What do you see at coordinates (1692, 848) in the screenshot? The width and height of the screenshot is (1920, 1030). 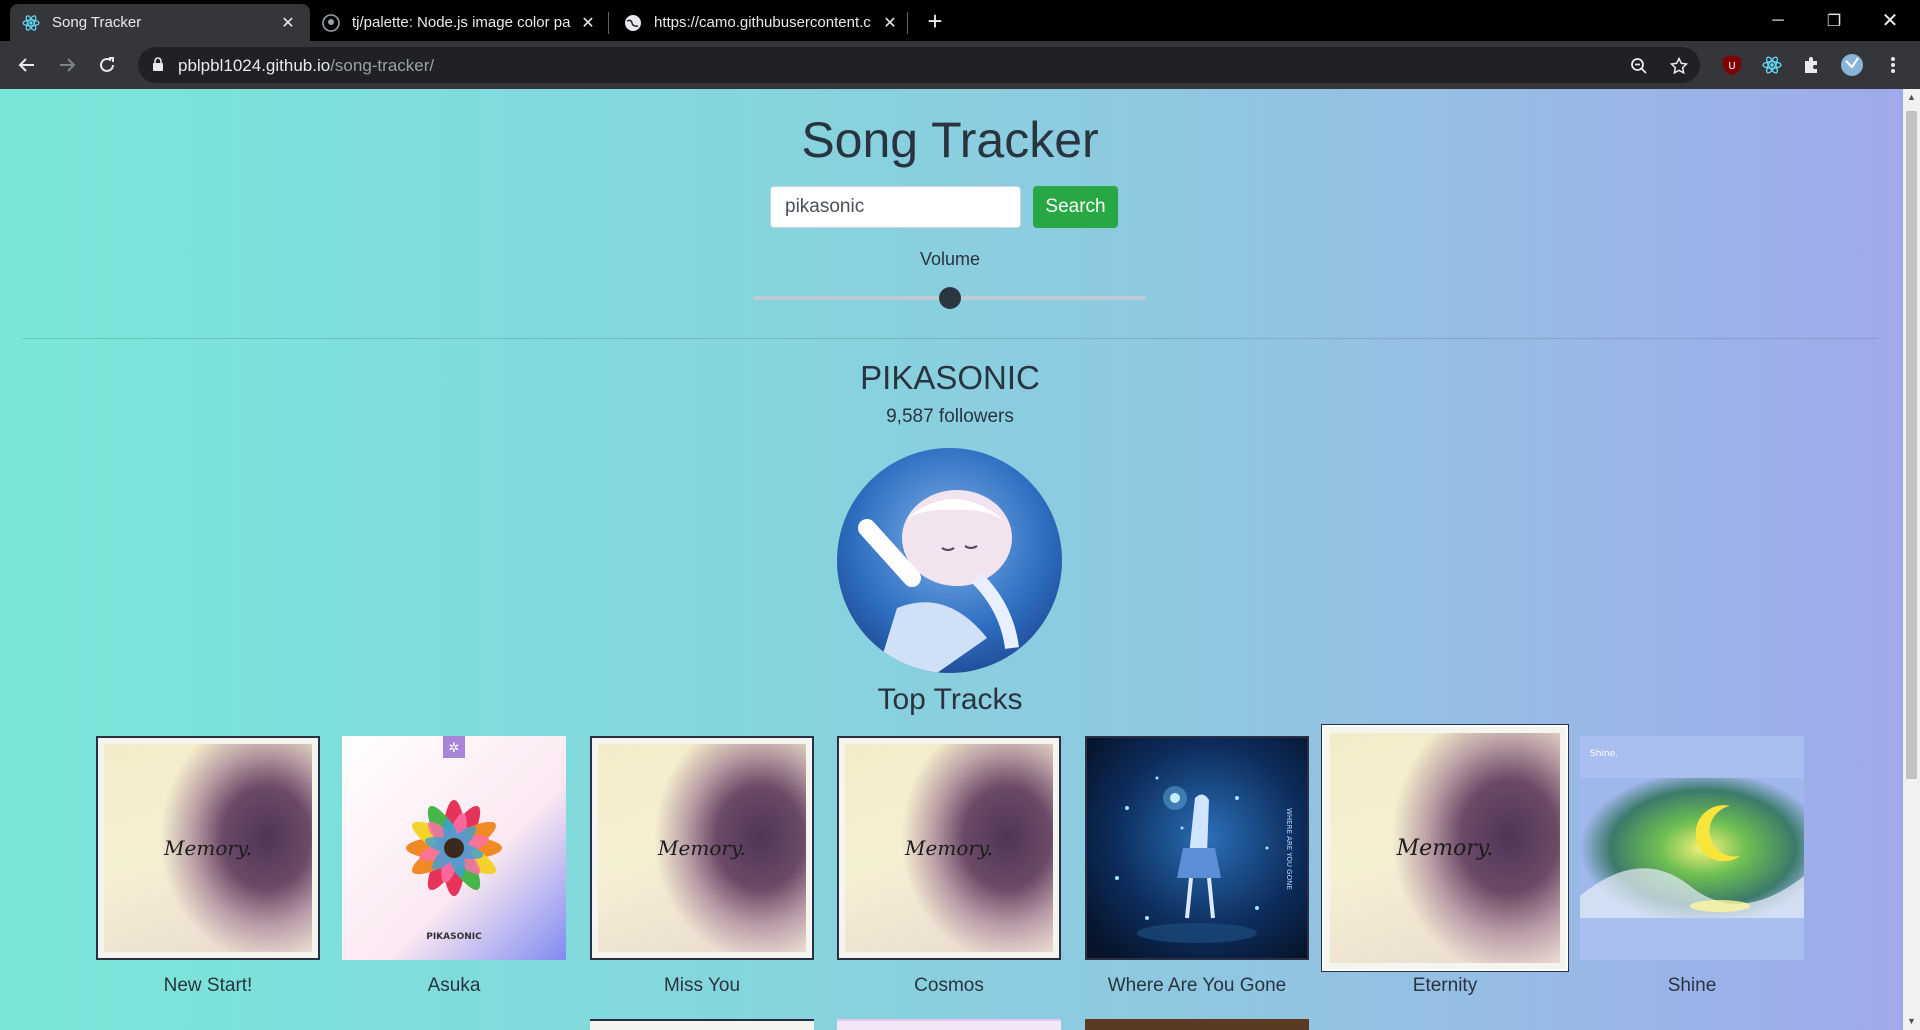 I see `track-cover: Shine.` at bounding box center [1692, 848].